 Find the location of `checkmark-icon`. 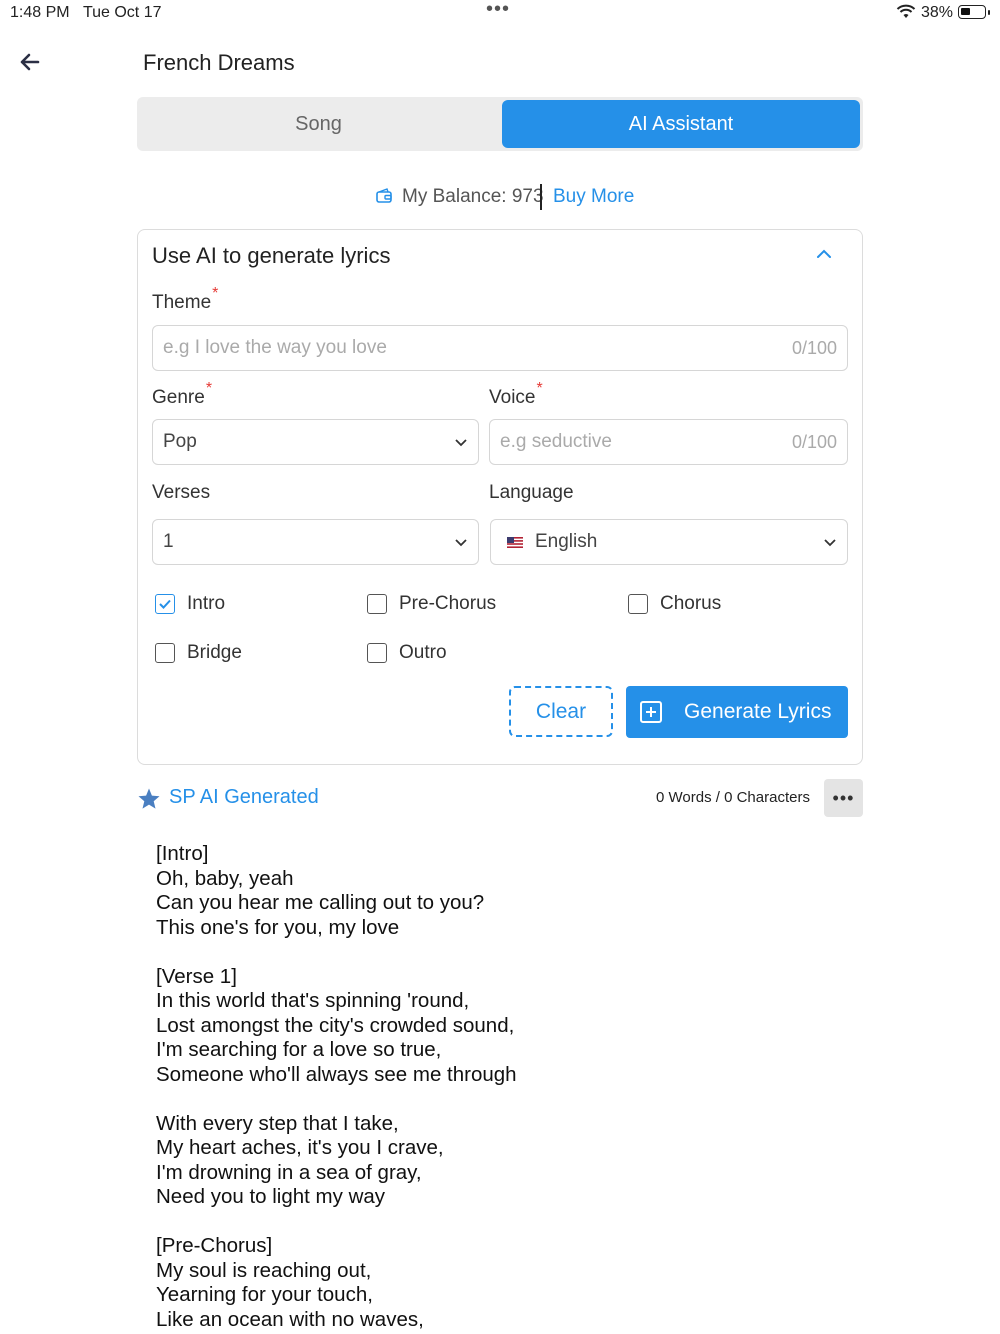

checkmark-icon is located at coordinates (165, 604).